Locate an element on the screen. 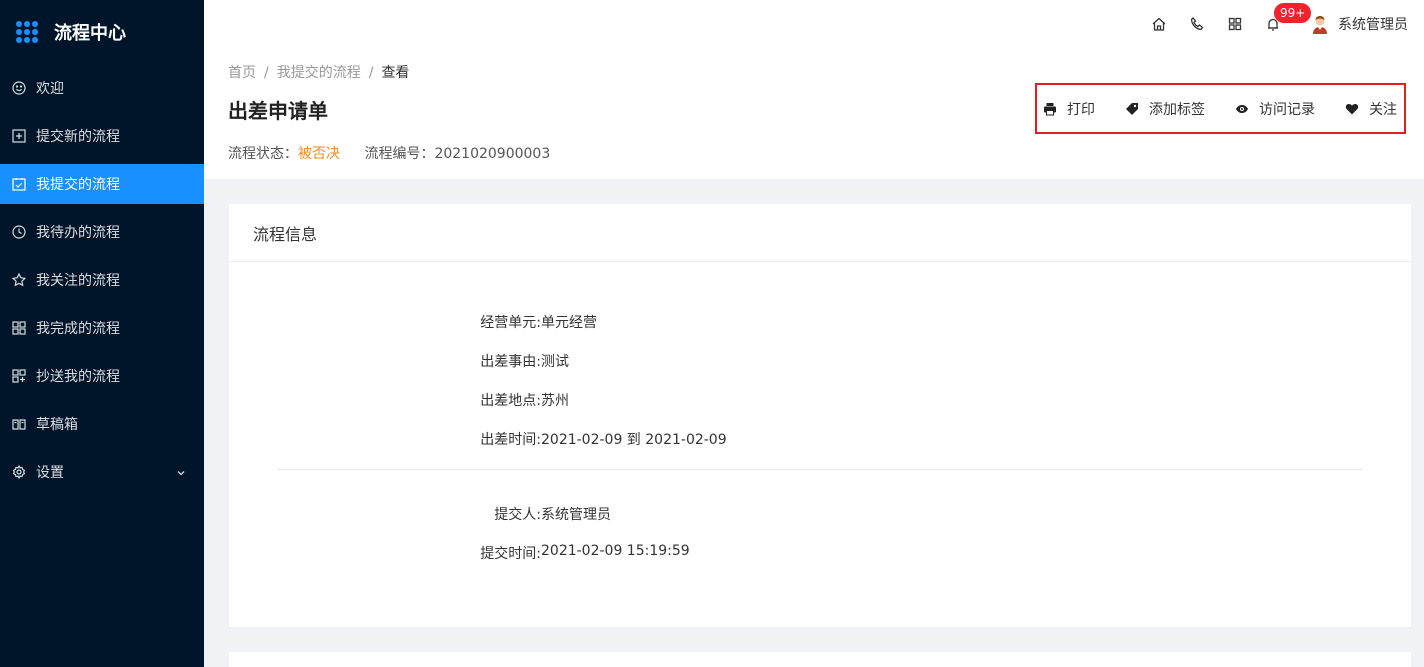 The height and width of the screenshot is (667, 1424). sidebar-item-cc: 抄送我的流程 is located at coordinates (102, 376).